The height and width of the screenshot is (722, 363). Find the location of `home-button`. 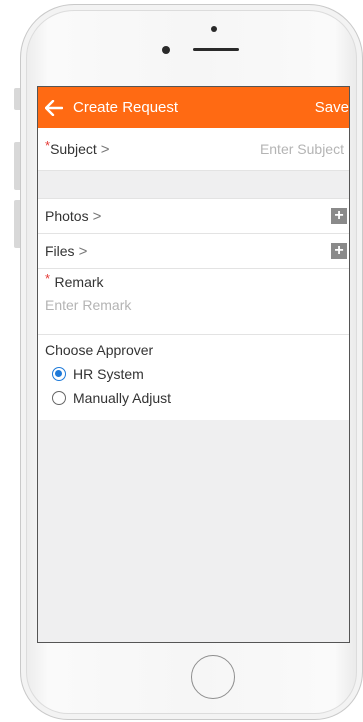

home-button is located at coordinates (213, 677).